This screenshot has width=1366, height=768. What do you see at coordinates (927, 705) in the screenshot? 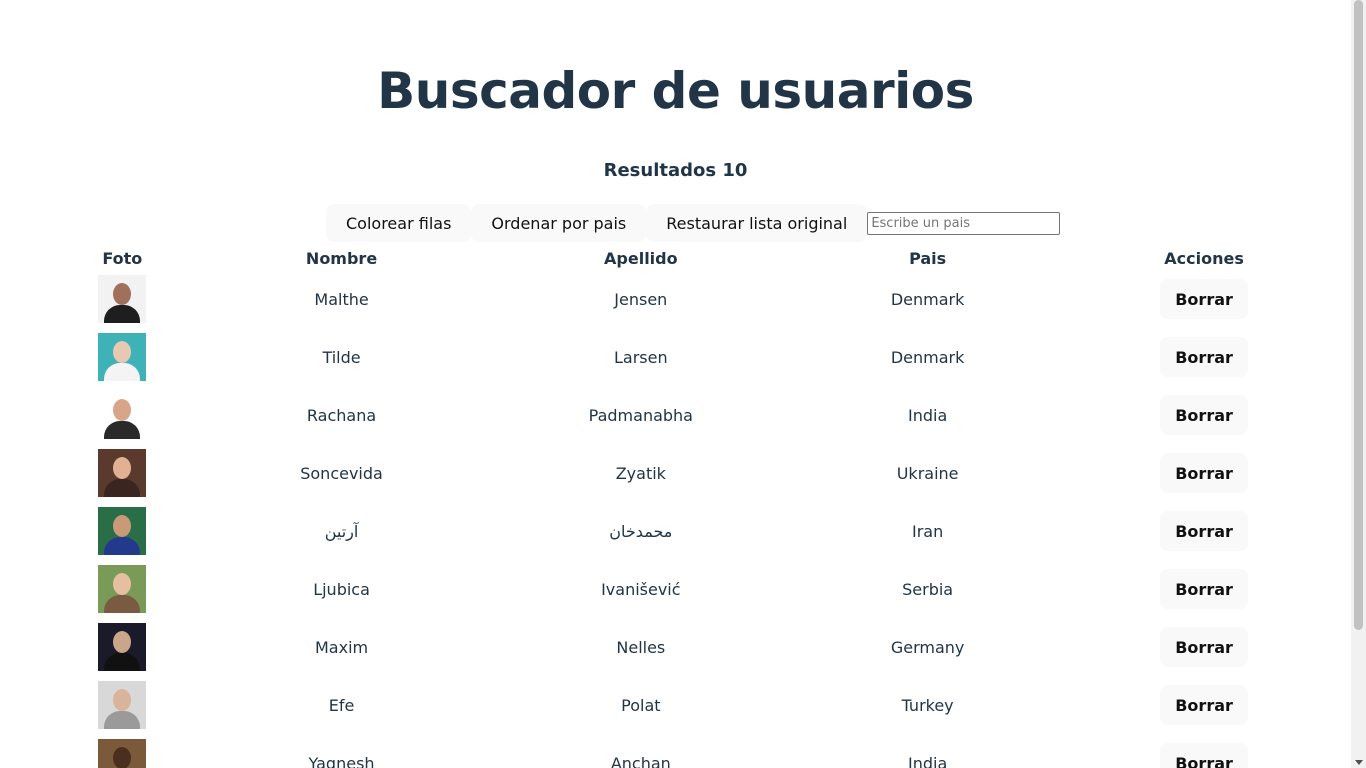
I see `country-cell: Turkey` at bounding box center [927, 705].